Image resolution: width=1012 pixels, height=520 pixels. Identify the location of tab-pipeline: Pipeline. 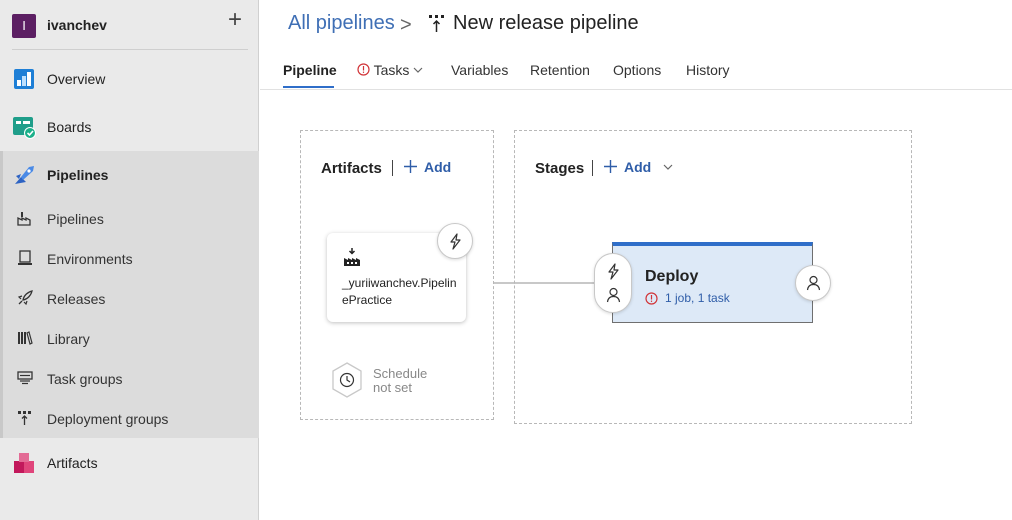
(310, 70).